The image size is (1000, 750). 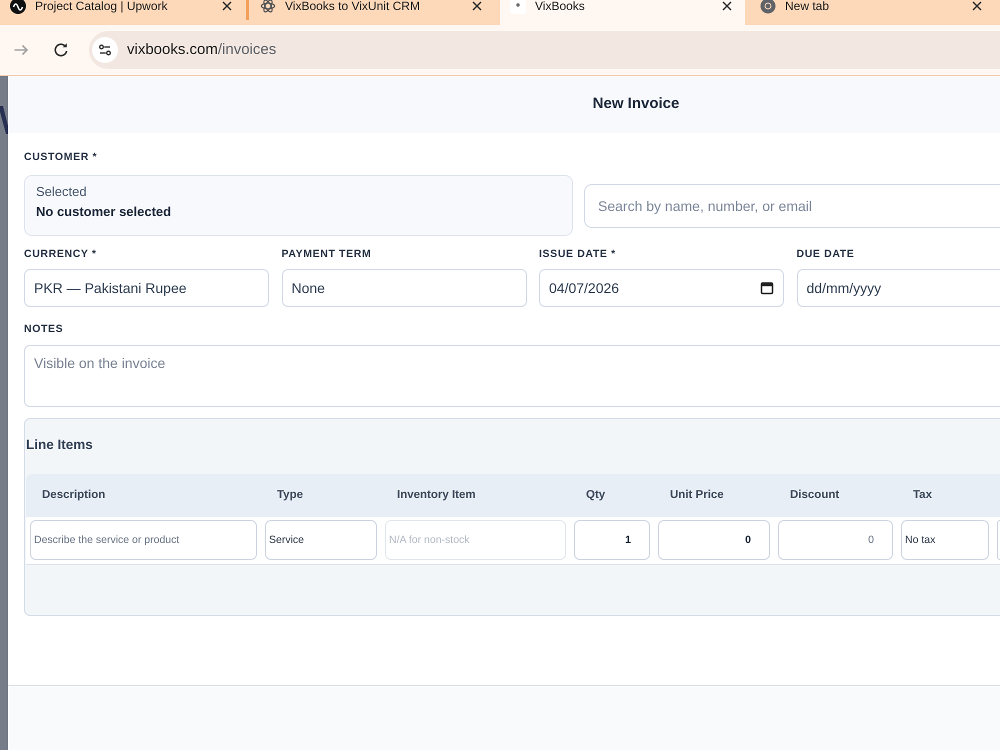 I want to click on date-field: 04/07/2026, so click(x=661, y=288).